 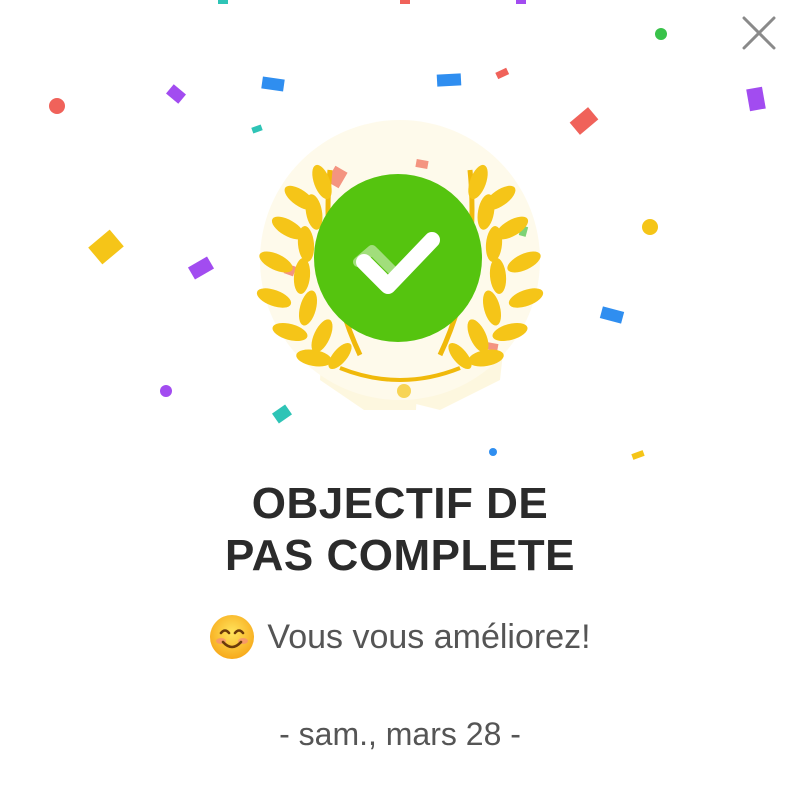 What do you see at coordinates (429, 636) in the screenshot?
I see `message-text: Vous vous améliorez!` at bounding box center [429, 636].